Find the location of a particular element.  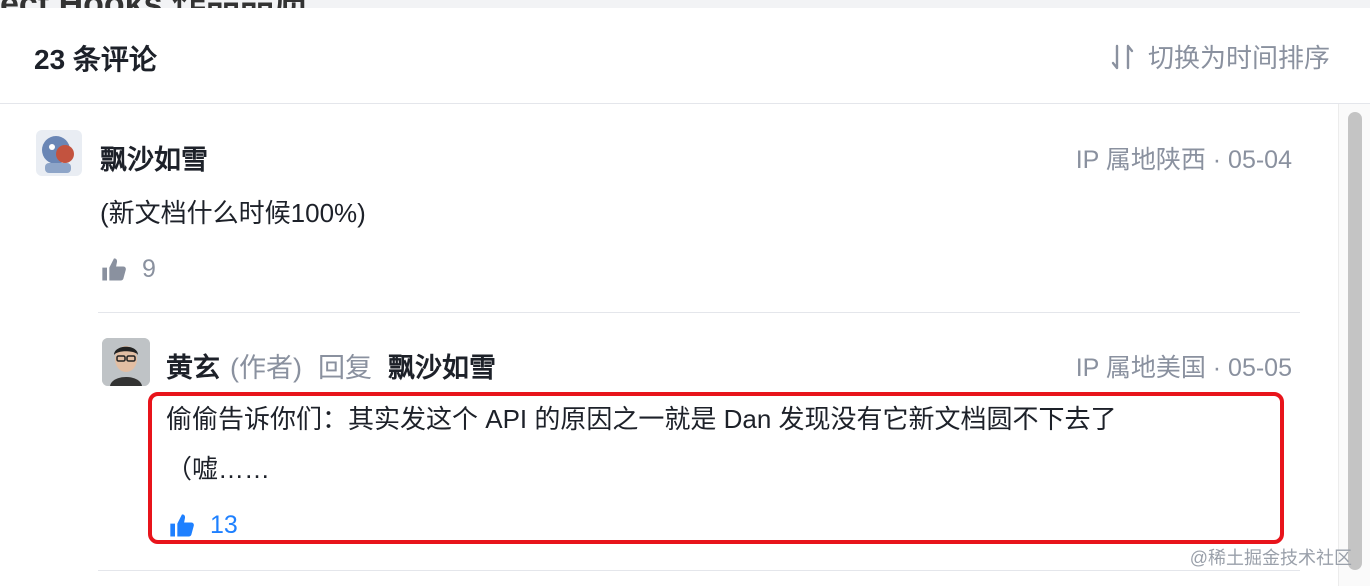

comment-text: (新文档什么时候100%) is located at coordinates (233, 213).